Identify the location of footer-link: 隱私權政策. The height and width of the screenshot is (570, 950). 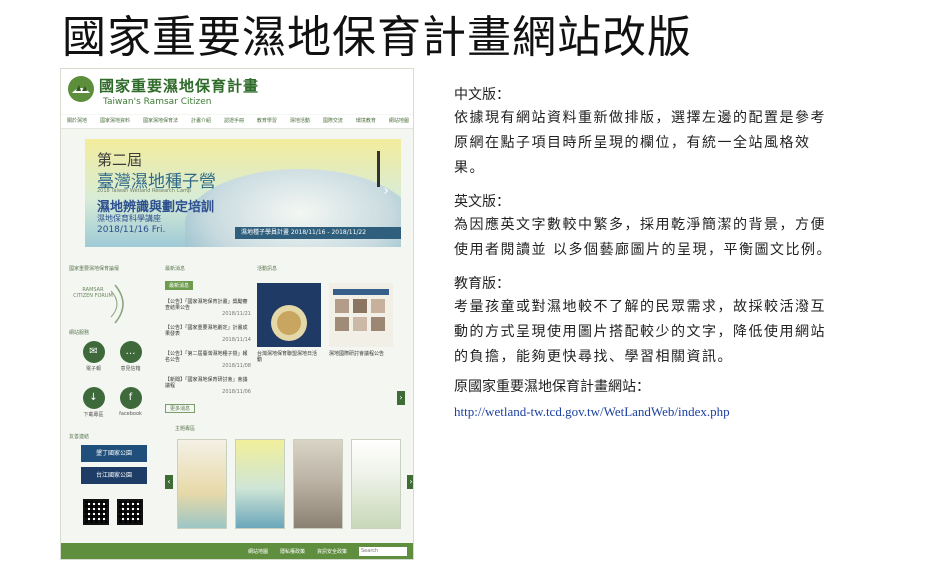
(292, 551).